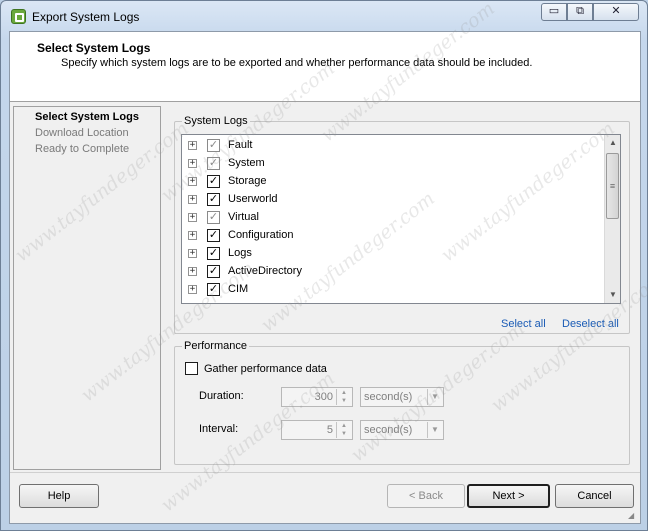 The height and width of the screenshot is (531, 648). I want to click on step-download-location: Download Location, so click(82, 133).